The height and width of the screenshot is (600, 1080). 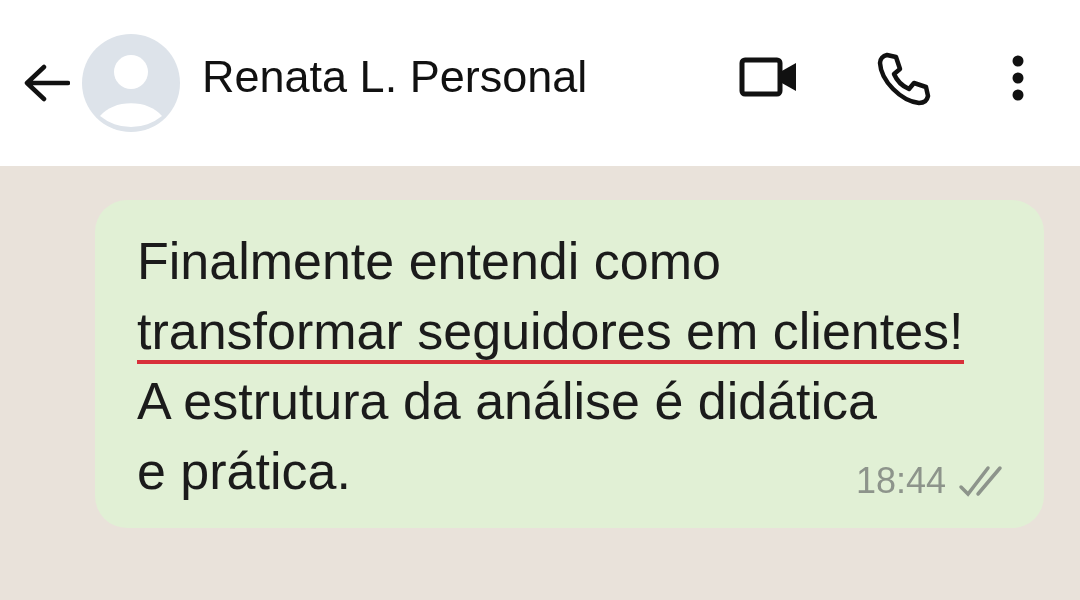 What do you see at coordinates (1018, 78) in the screenshot?
I see `more-options-icon` at bounding box center [1018, 78].